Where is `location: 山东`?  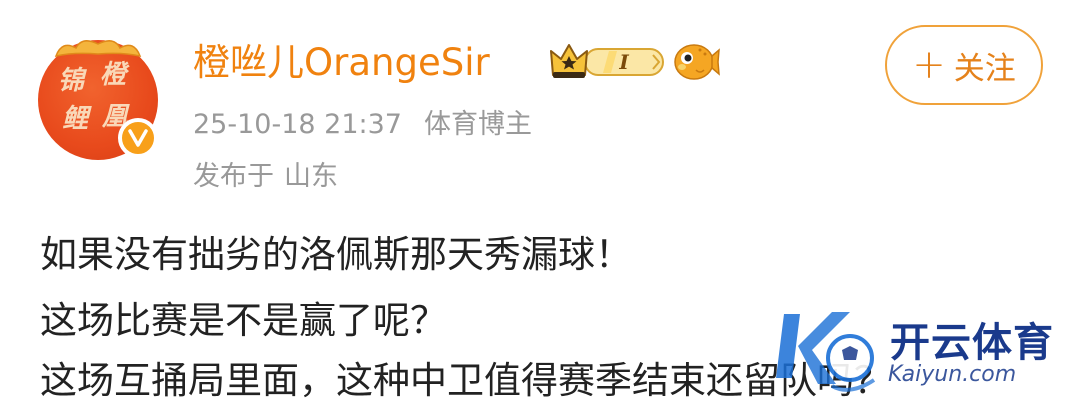 location: 山东 is located at coordinates (311, 176).